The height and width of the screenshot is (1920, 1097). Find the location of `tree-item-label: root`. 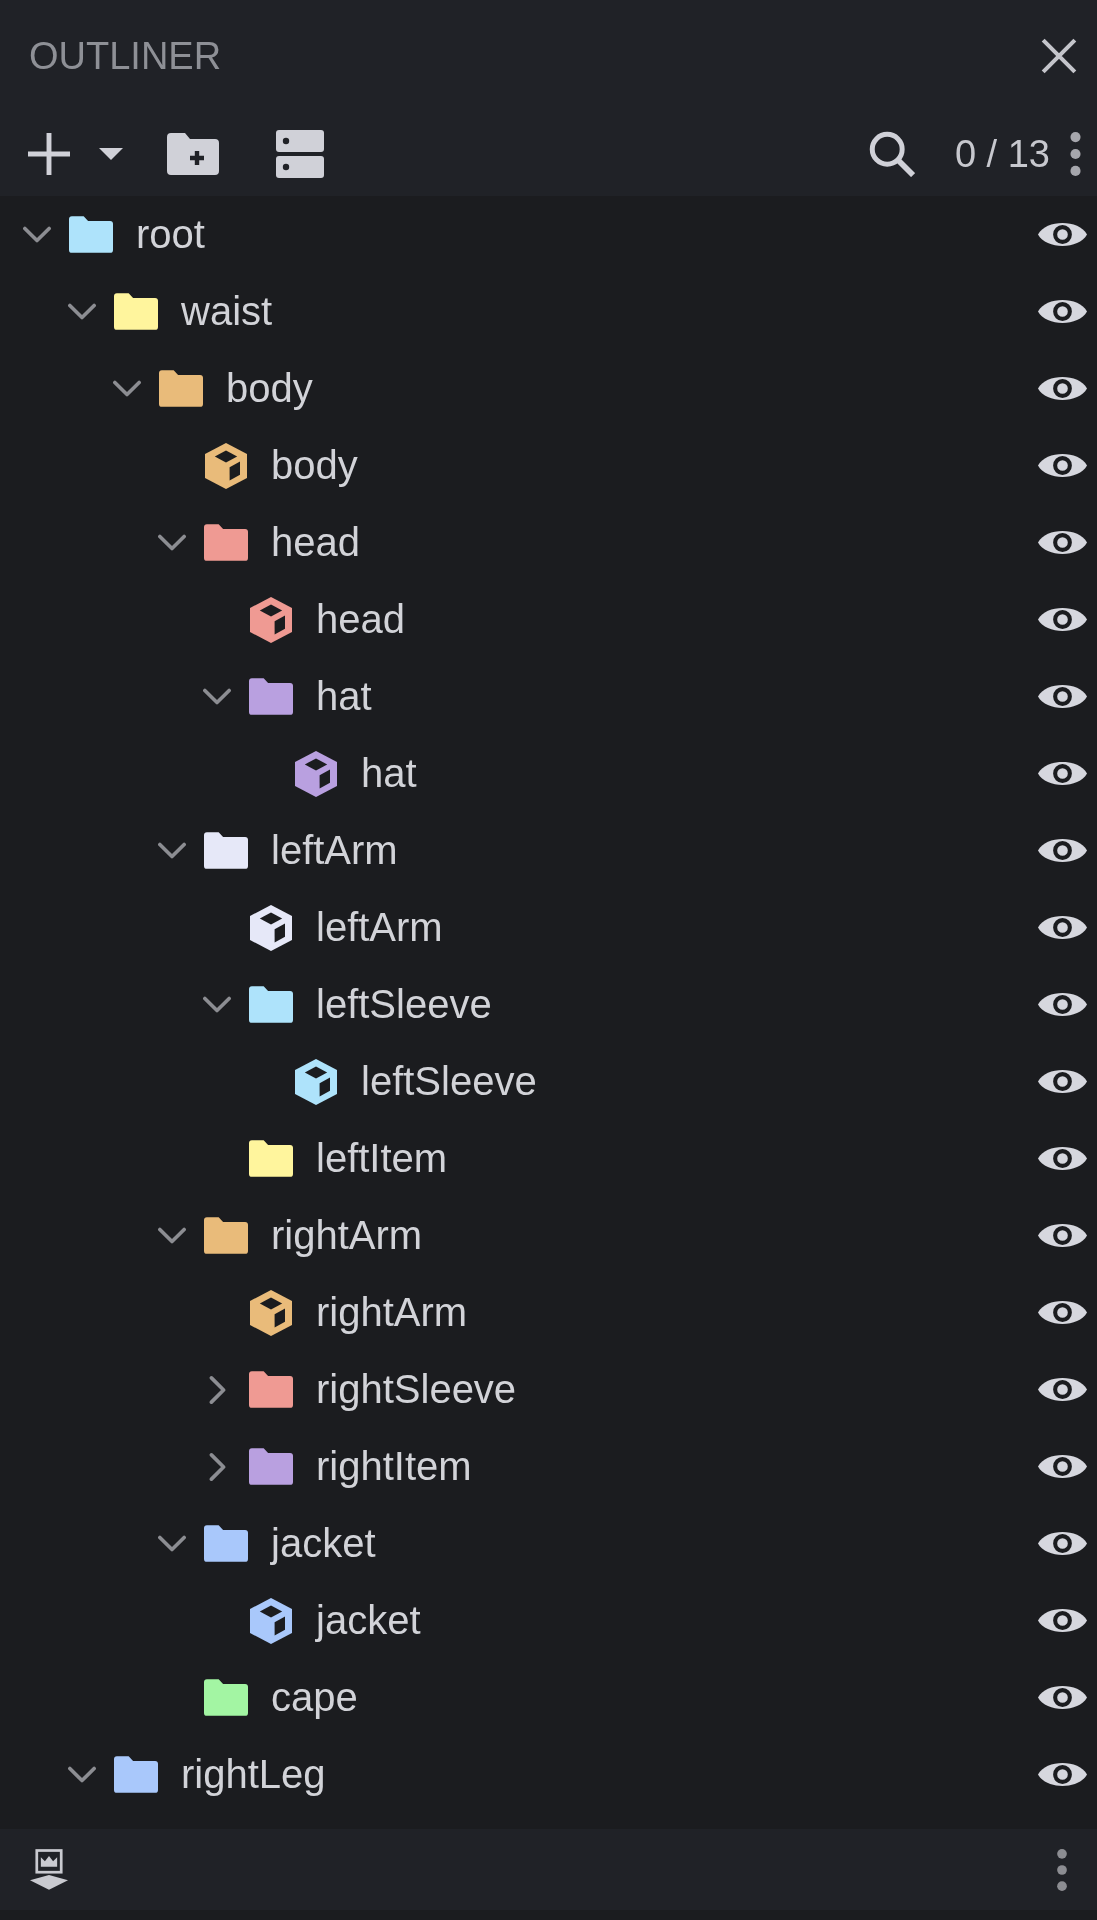

tree-item-label: root is located at coordinates (170, 234).